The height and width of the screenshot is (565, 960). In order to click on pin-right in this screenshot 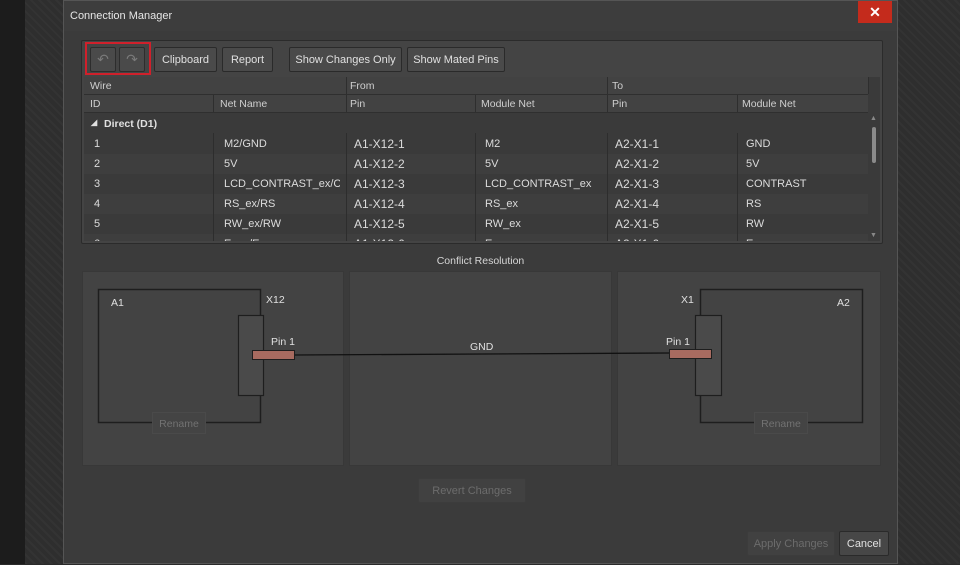, I will do `click(690, 354)`.